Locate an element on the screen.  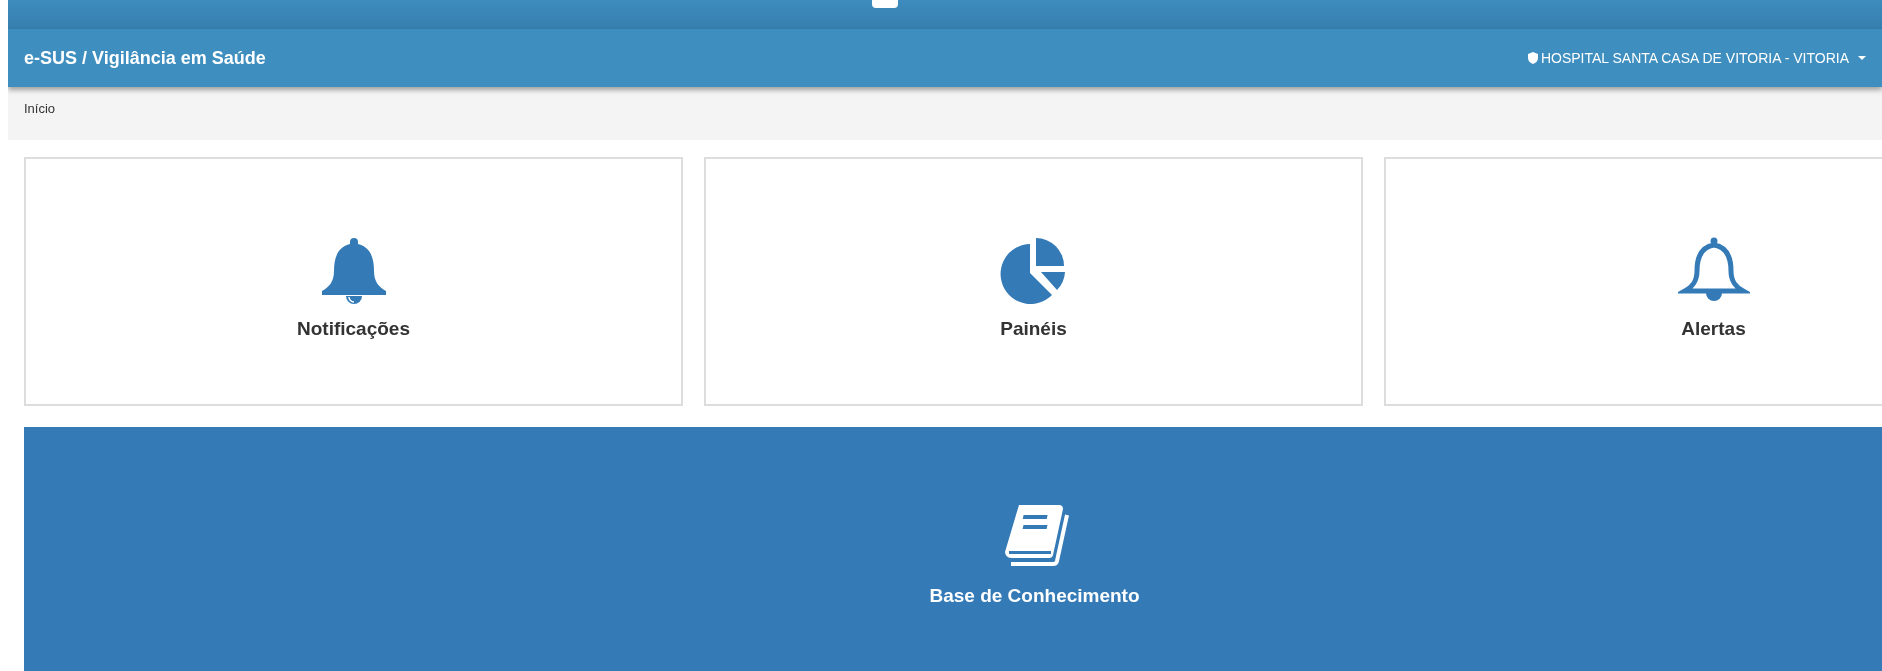
tile-label: Base de Conhecimento is located at coordinates (1034, 596).